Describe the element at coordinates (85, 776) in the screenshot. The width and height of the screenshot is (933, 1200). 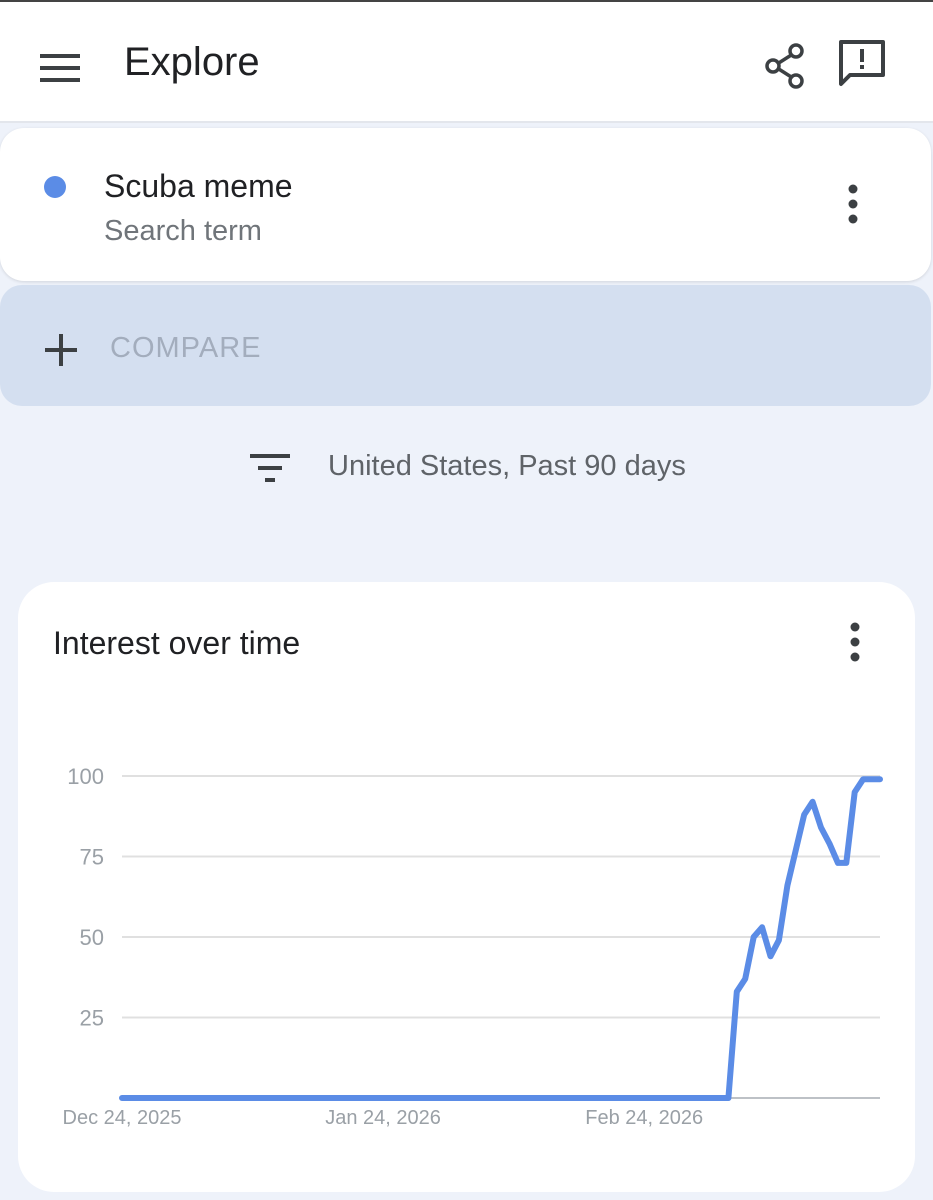
I see `y-tick-label: 100` at that location.